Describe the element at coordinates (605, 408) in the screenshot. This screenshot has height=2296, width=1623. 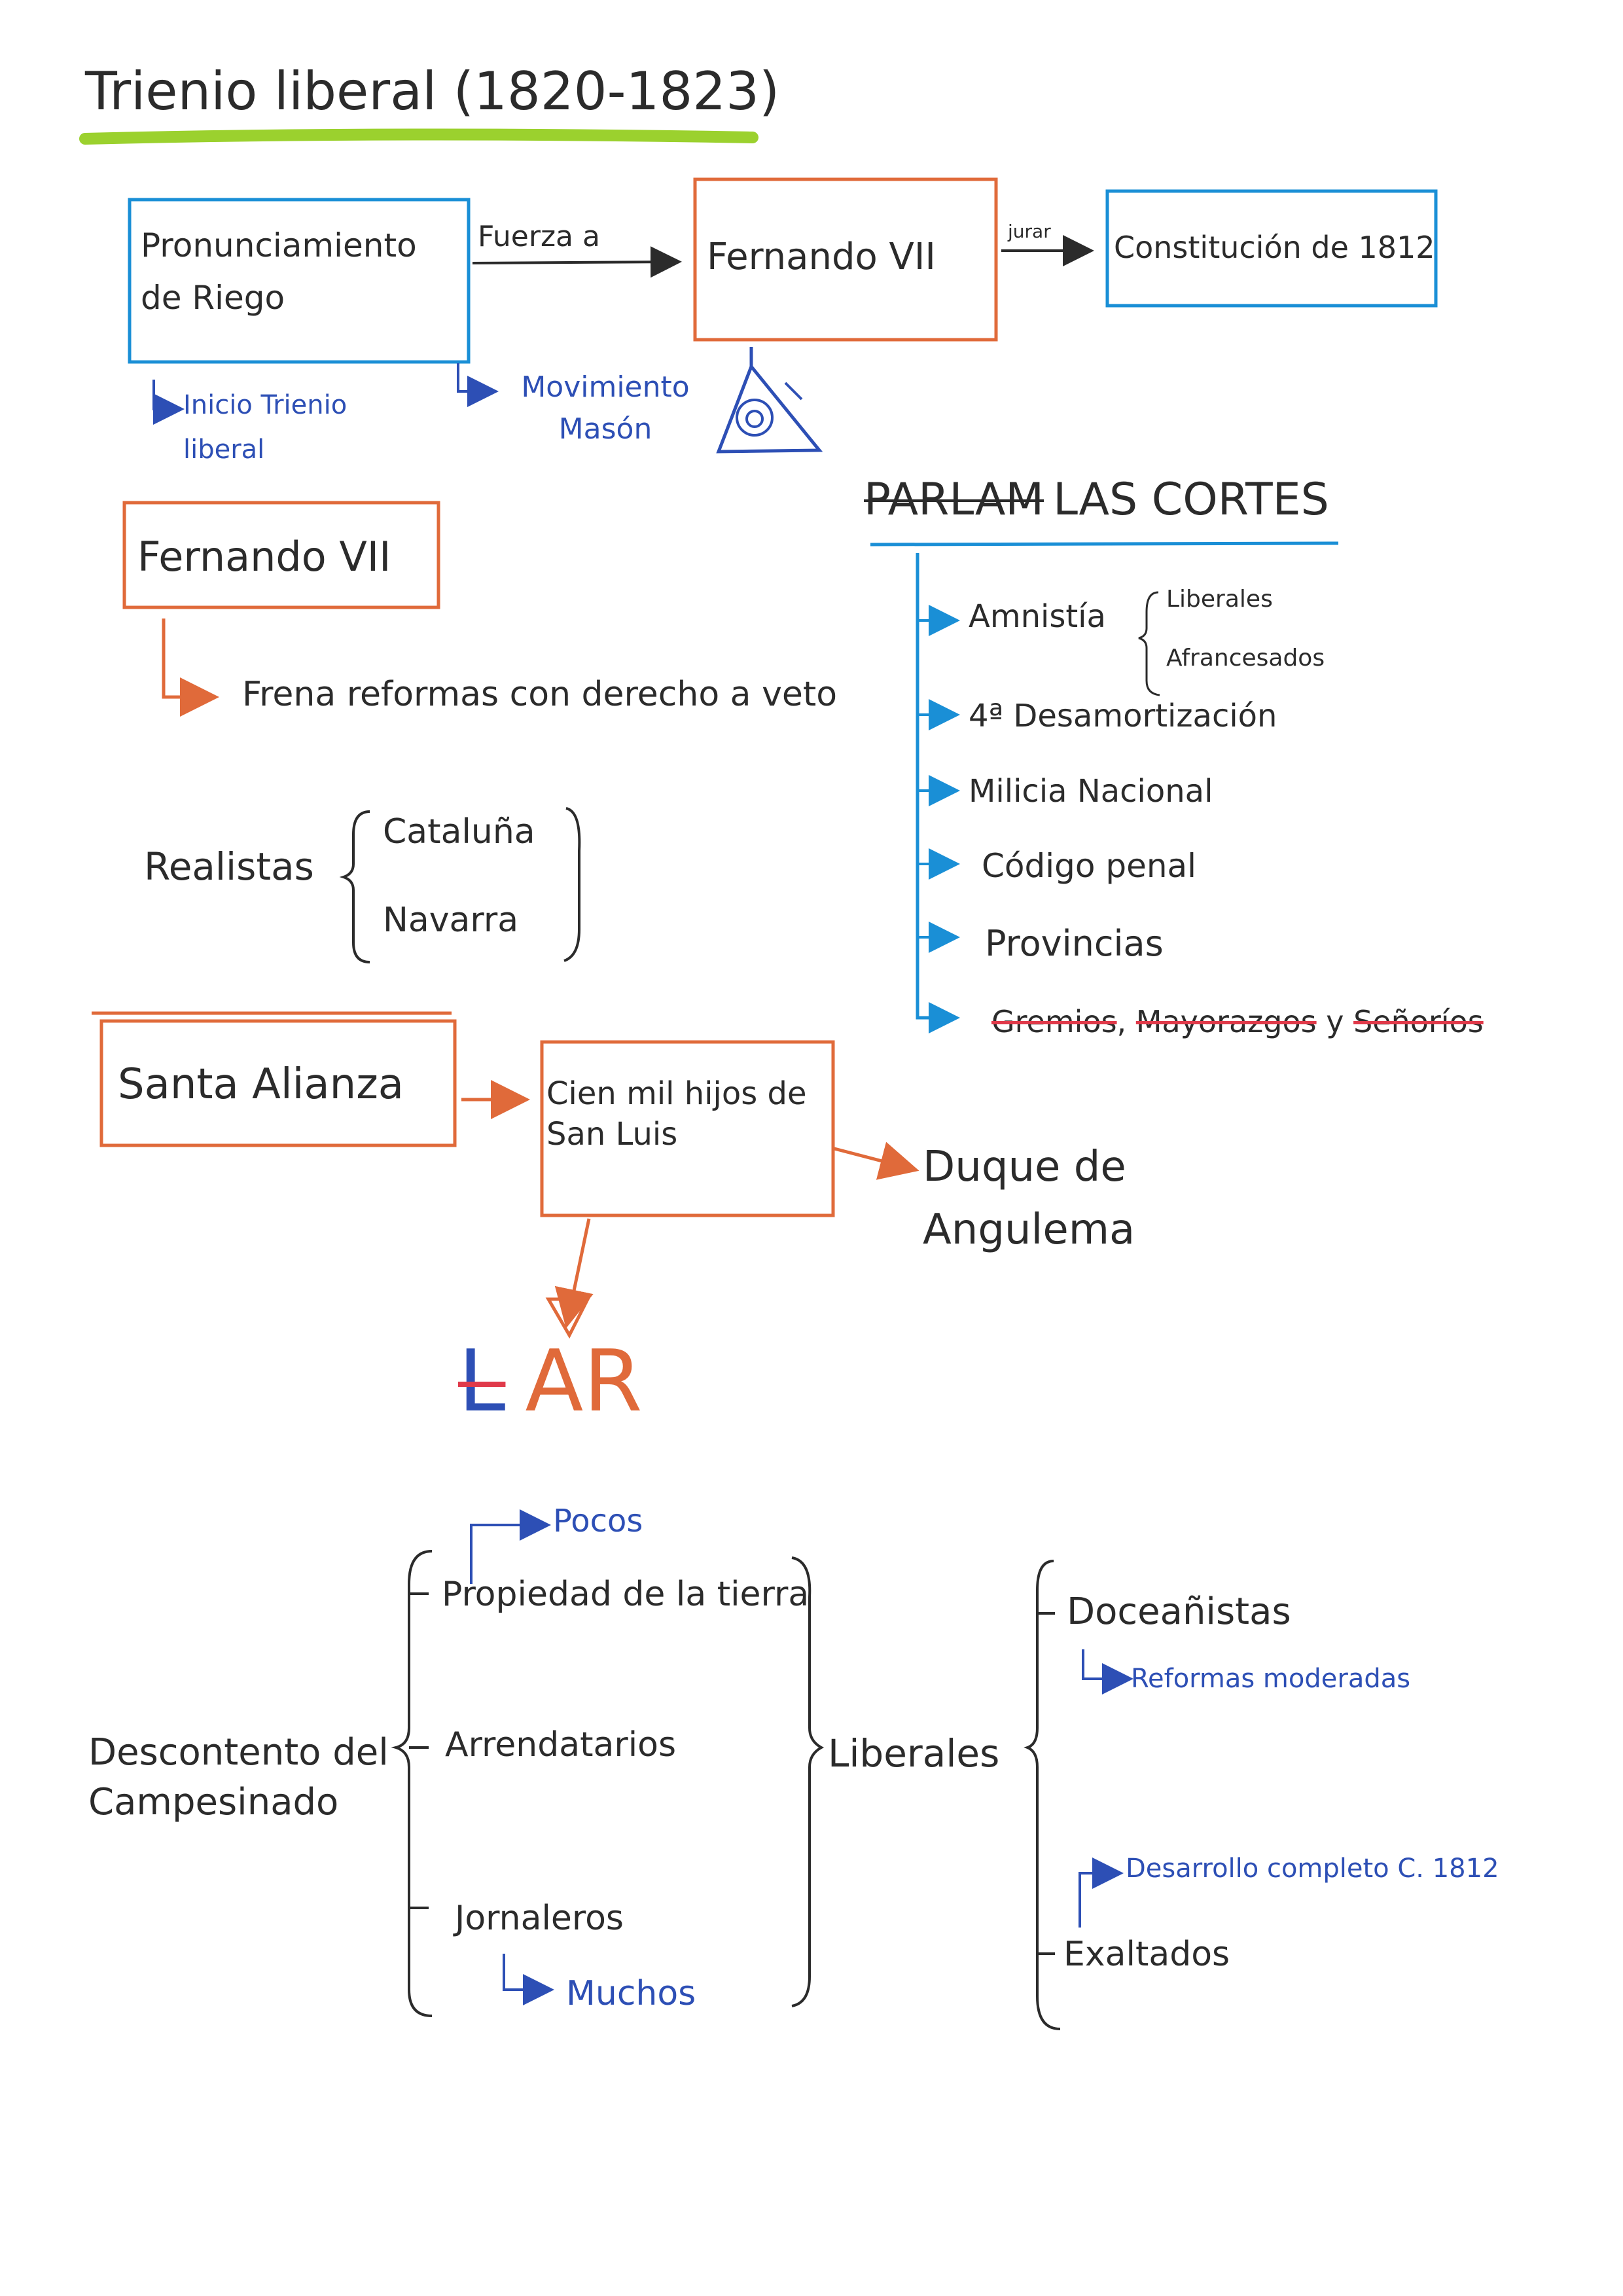
I see `movimiento-label: Movimiento Masón` at that location.